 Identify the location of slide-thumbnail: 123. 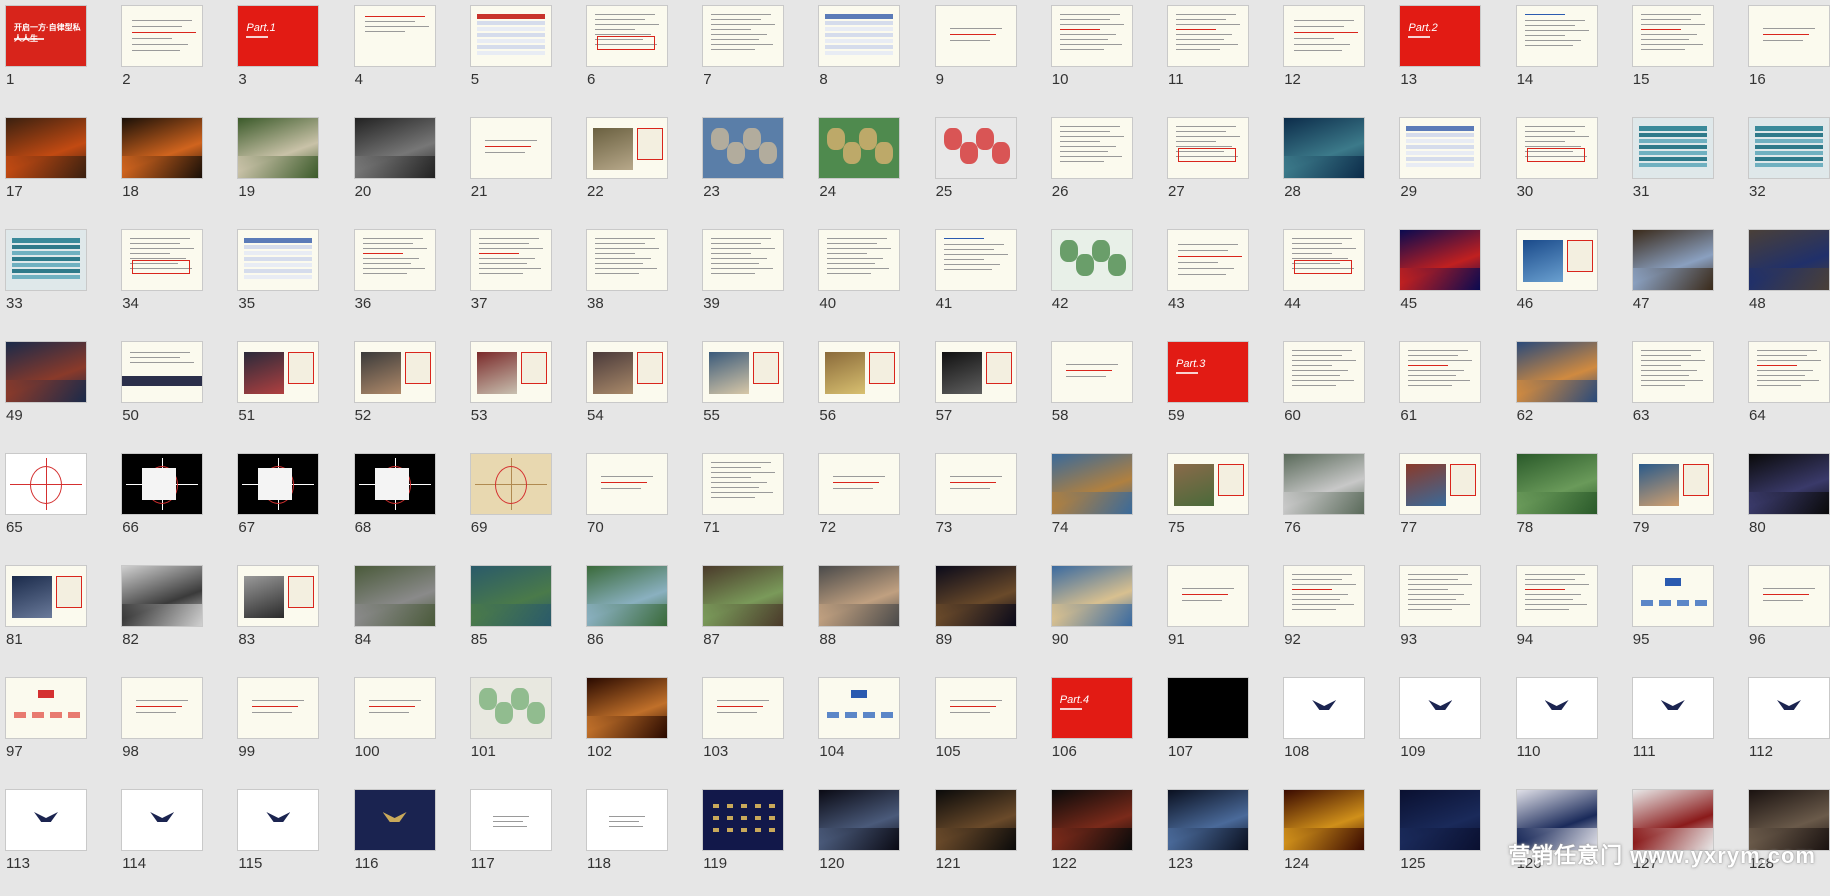
(1210, 840).